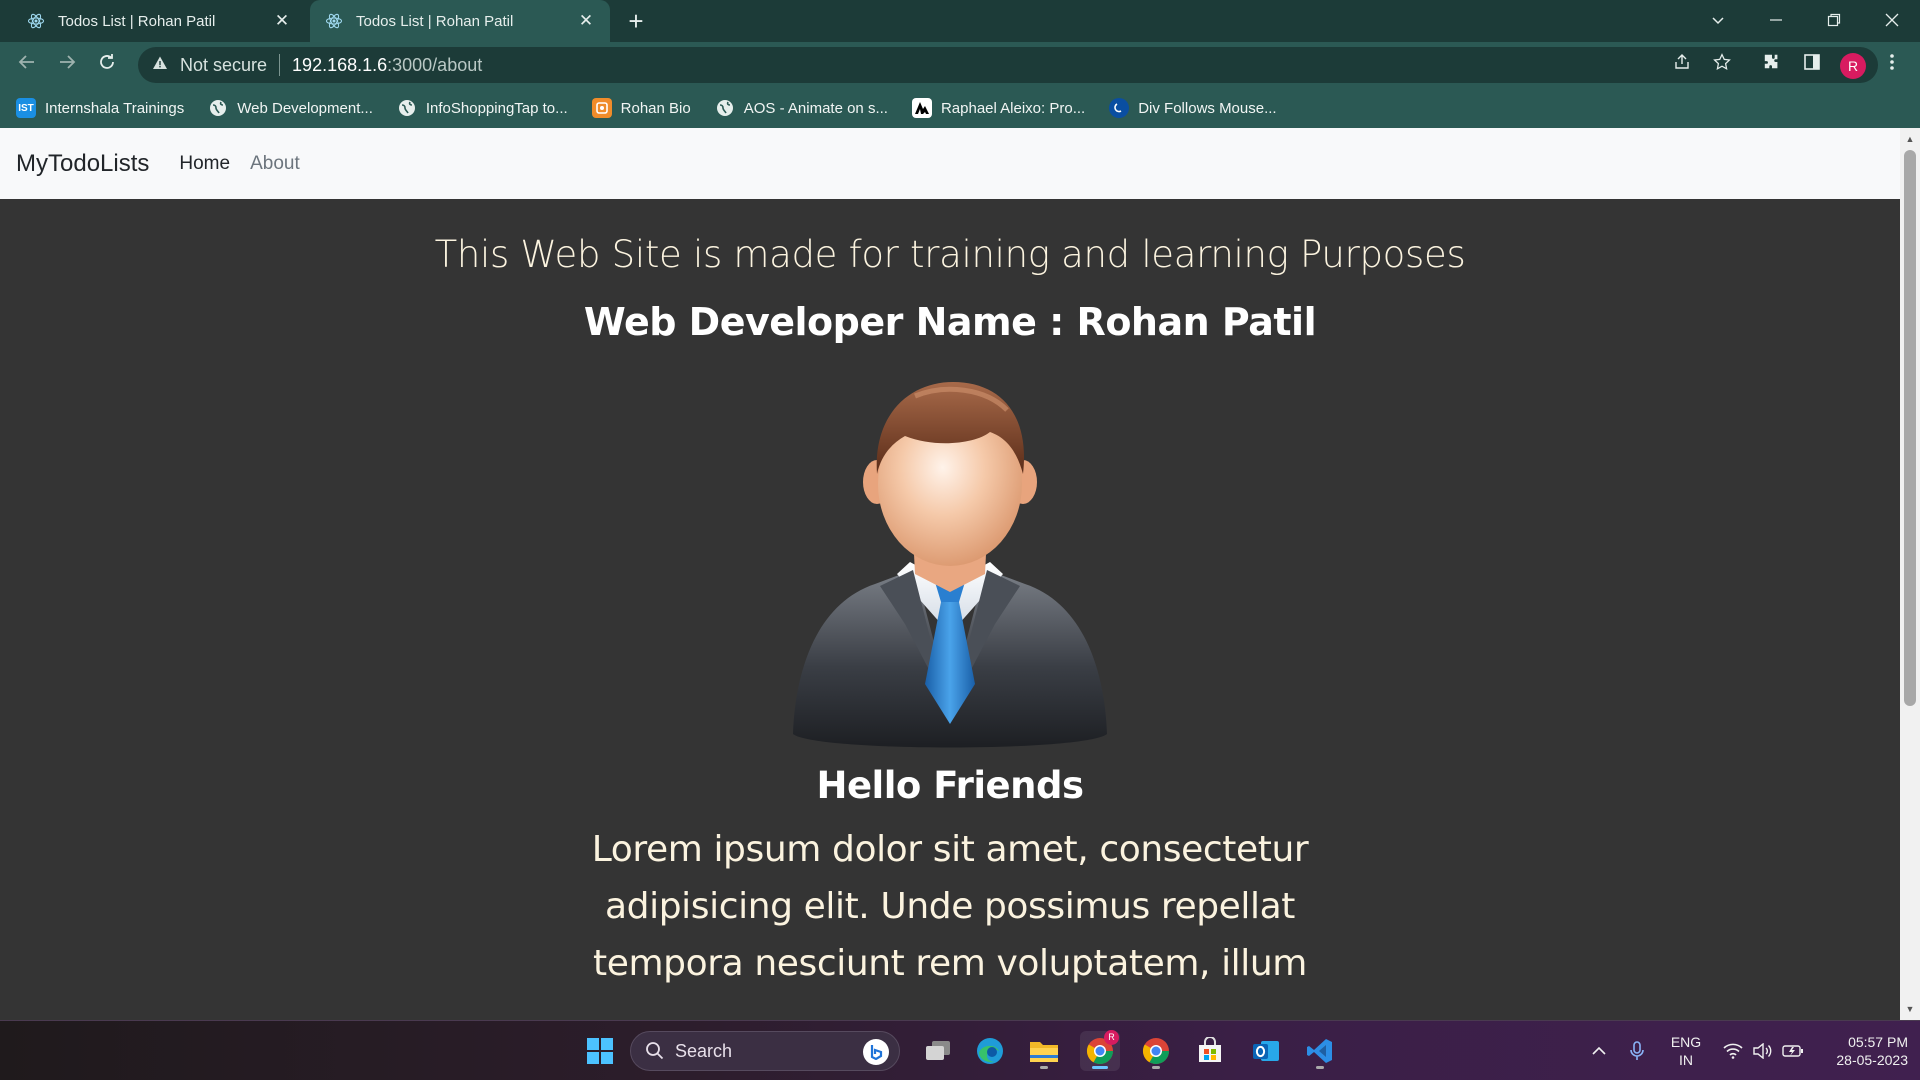 This screenshot has width=1920, height=1080. I want to click on task-view-icon, so click(938, 1051).